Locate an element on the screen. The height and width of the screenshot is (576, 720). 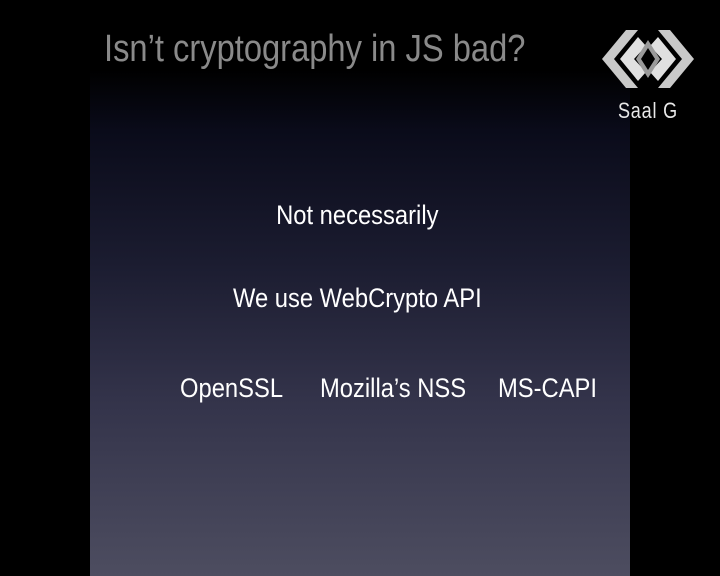
logo-text: Saal G is located at coordinates (648, 110).